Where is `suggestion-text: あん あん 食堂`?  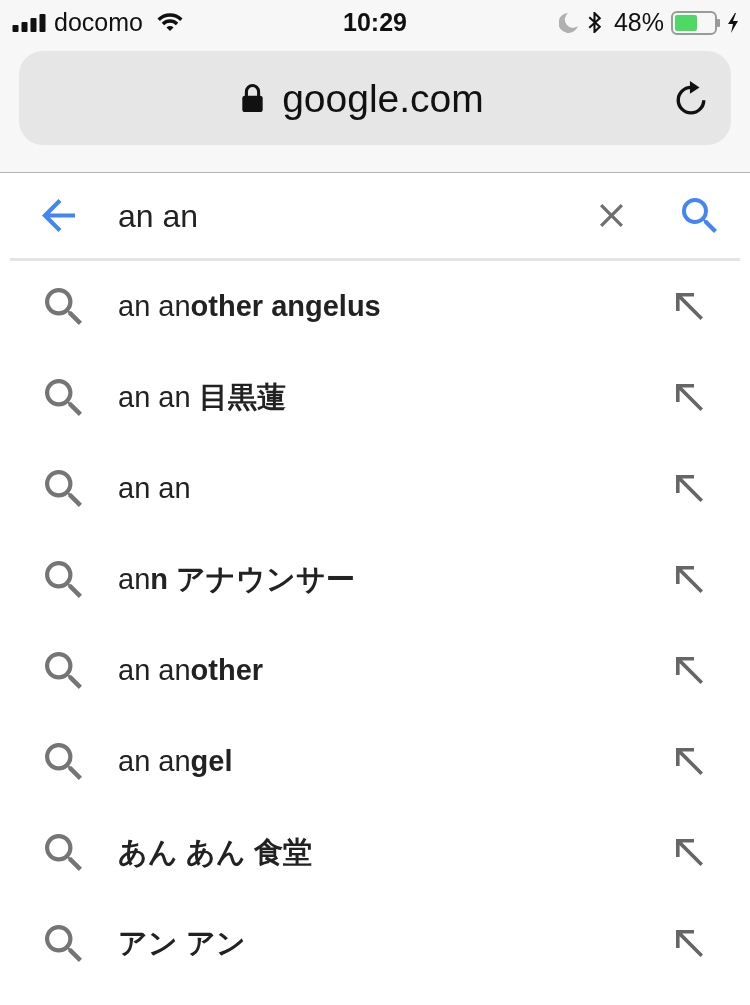 suggestion-text: あん あん 食堂 is located at coordinates (397, 852).